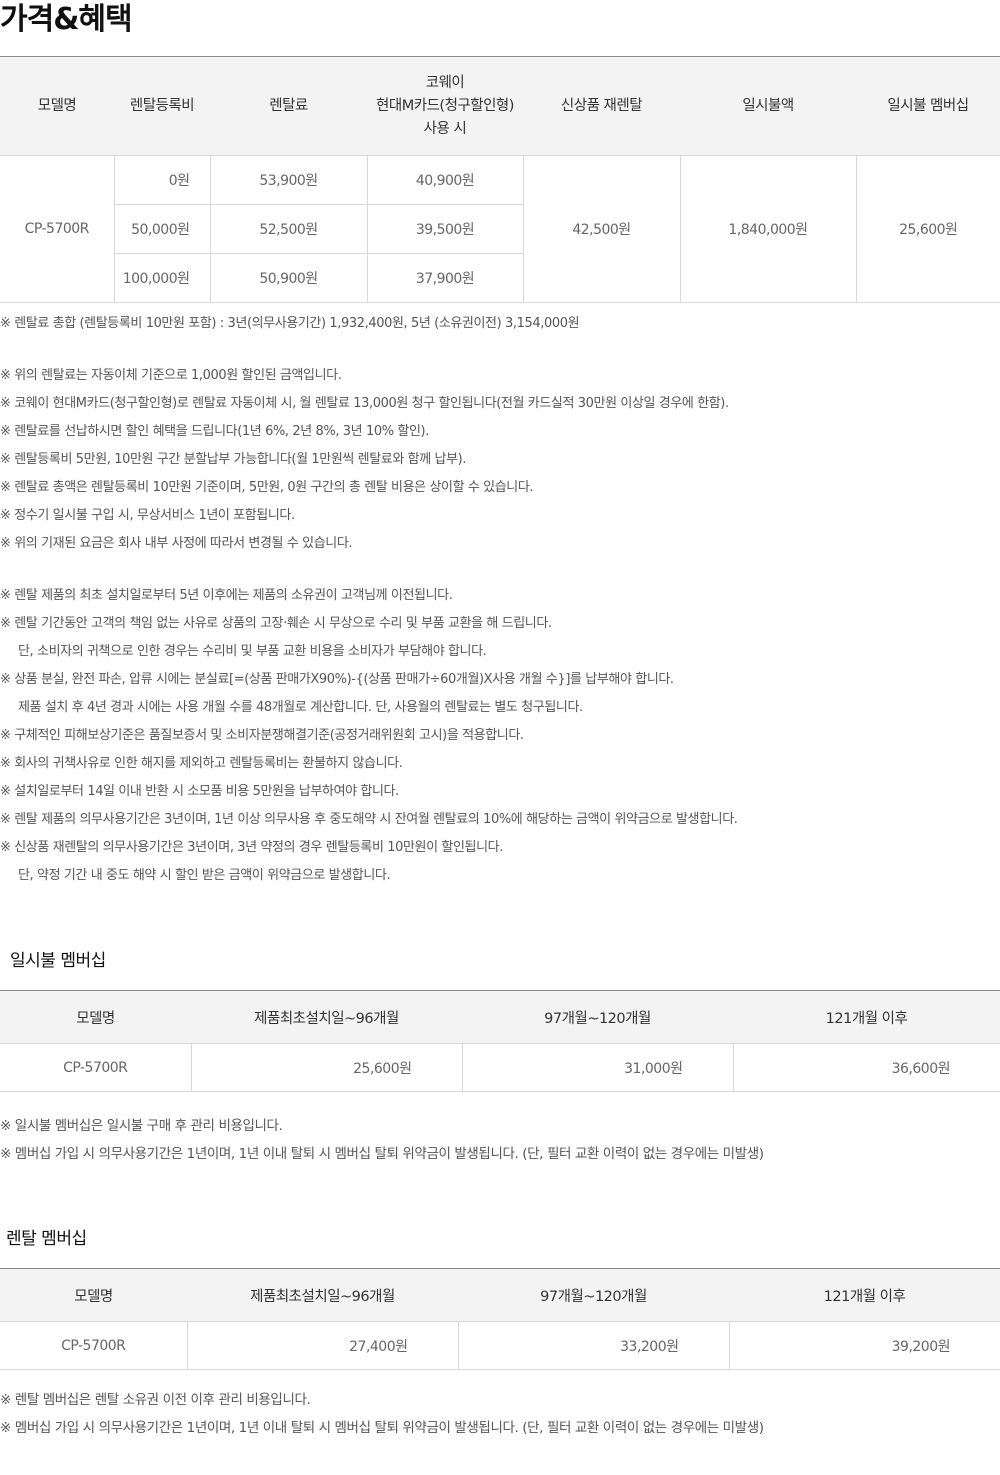  What do you see at coordinates (445, 82) in the screenshot?
I see `header-card-line1: 코웨이` at bounding box center [445, 82].